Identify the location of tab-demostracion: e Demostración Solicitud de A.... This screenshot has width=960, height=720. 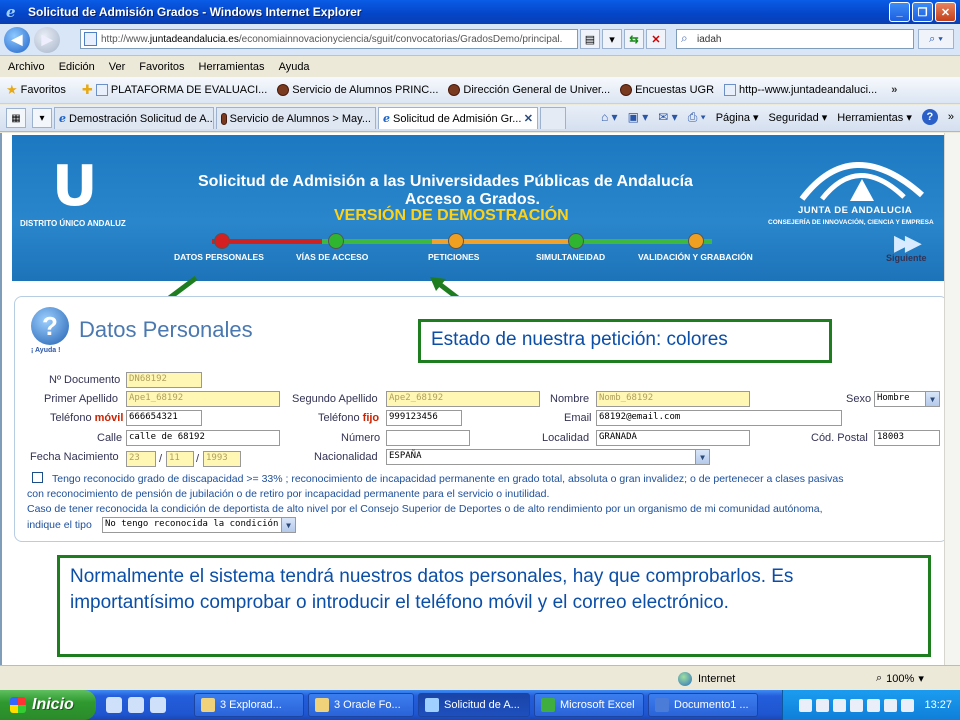
(134, 118).